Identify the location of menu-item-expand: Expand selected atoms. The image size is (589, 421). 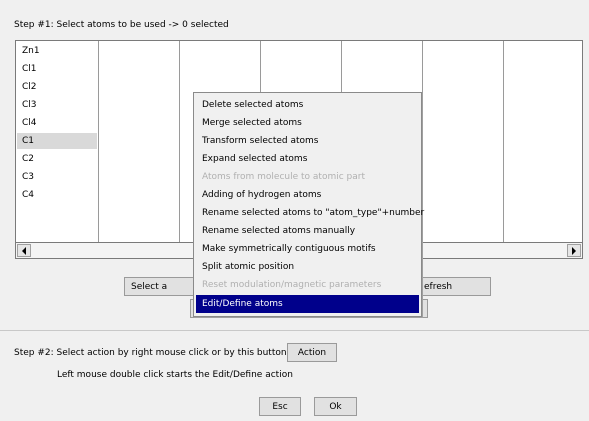
(307, 159).